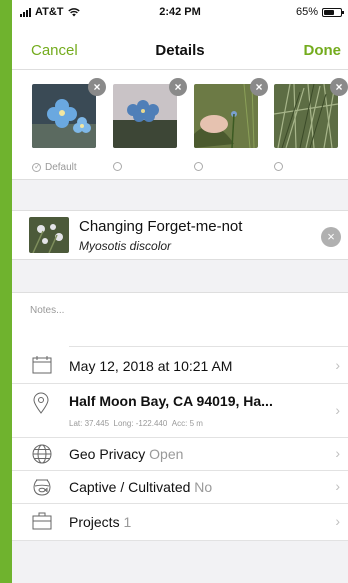  Describe the element at coordinates (178, 87) in the screenshot. I see `remove-photo-2-button: ×` at that location.